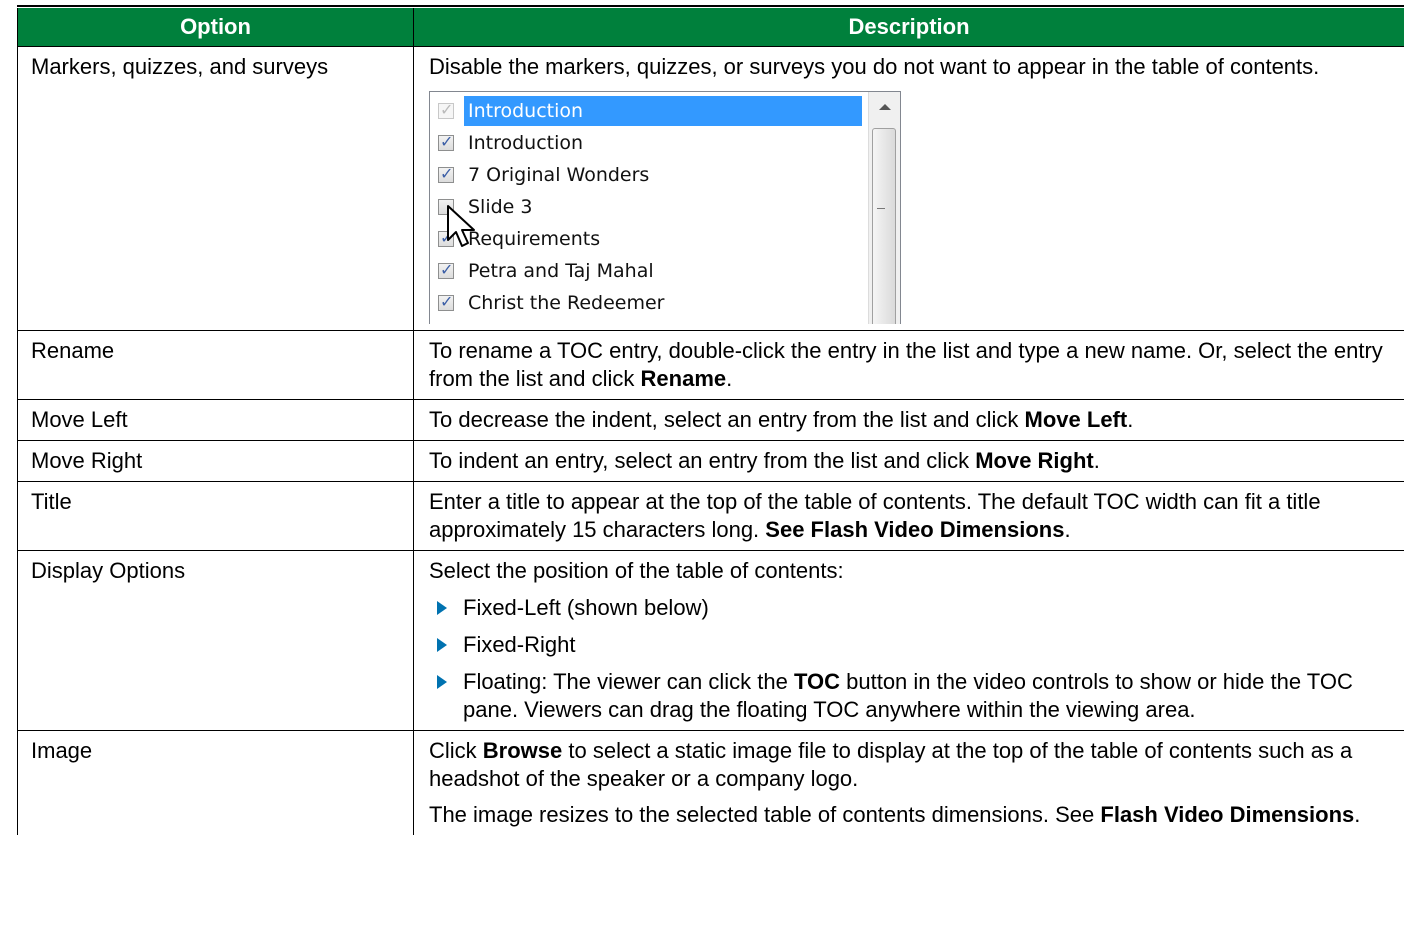  What do you see at coordinates (1034, 460) in the screenshot?
I see `description-bold: Move Right` at bounding box center [1034, 460].